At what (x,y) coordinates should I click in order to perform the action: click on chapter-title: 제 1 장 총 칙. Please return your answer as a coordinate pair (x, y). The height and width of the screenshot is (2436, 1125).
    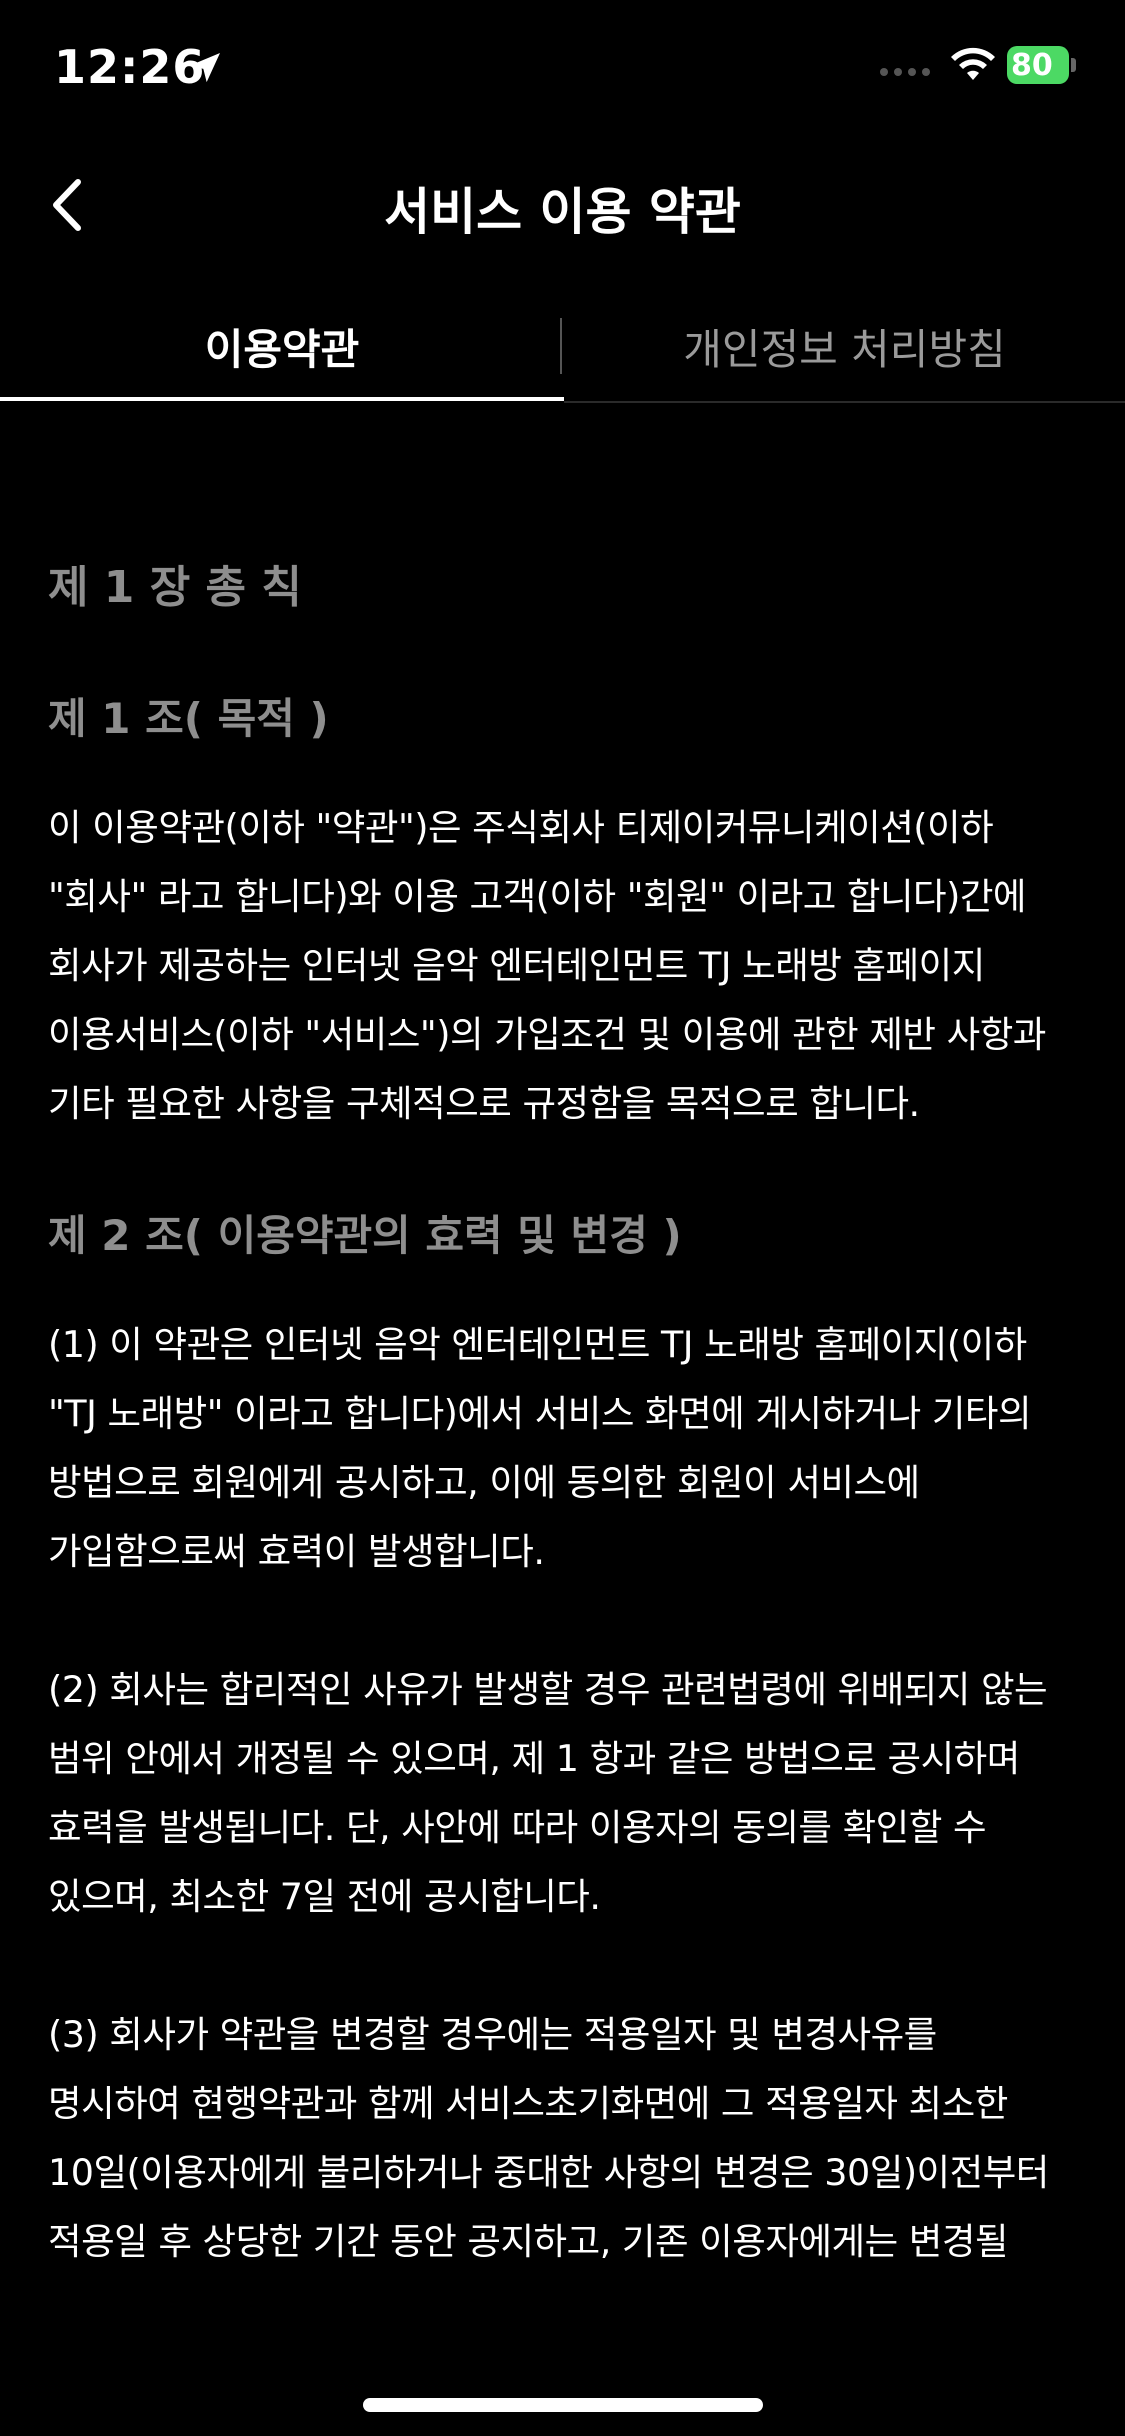
    Looking at the image, I should click on (175, 587).